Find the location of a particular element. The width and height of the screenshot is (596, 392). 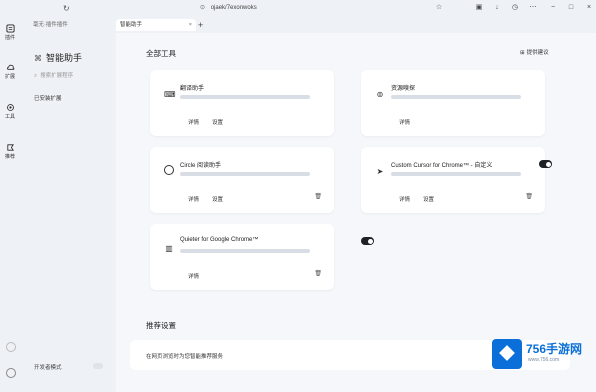

history-icon: ◷ is located at coordinates (515, 8).